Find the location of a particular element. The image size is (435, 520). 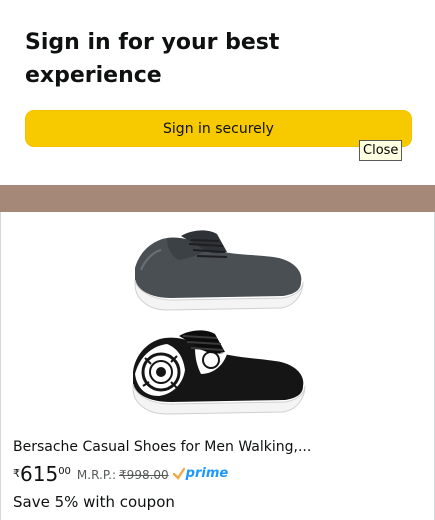

coupon-text: Save 5% with coupon is located at coordinates (94, 502).